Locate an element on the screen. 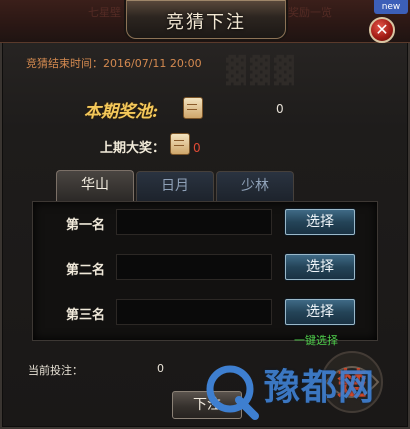 This screenshot has height=429, width=410. tab-huashan: 华山 is located at coordinates (95, 186).